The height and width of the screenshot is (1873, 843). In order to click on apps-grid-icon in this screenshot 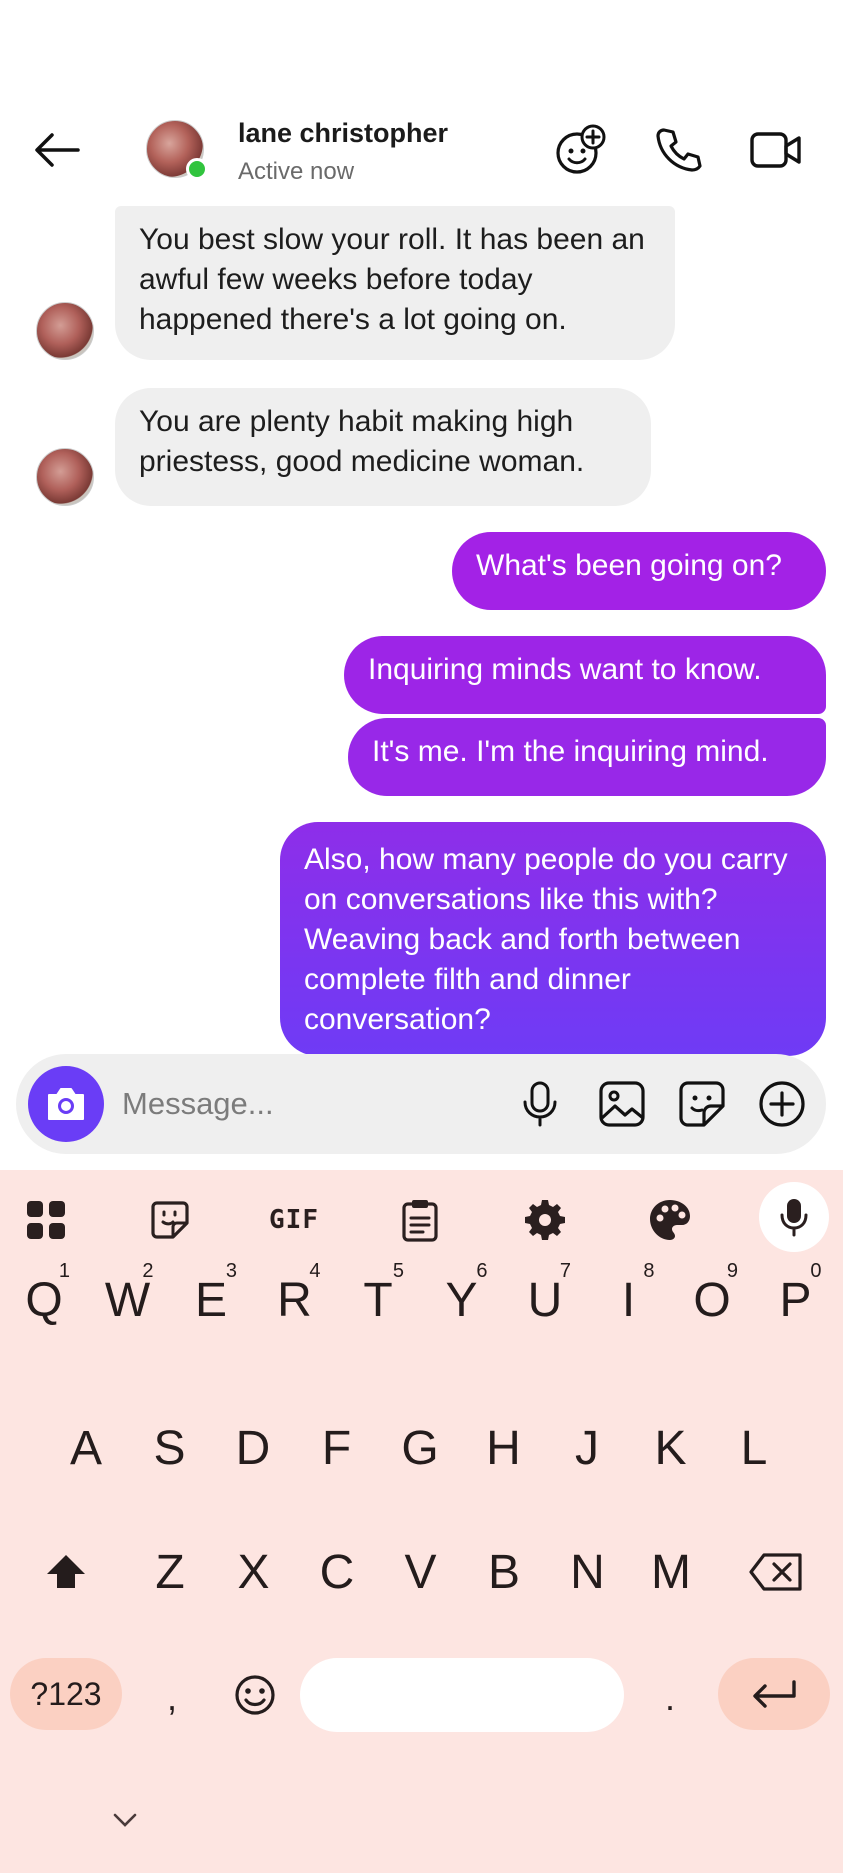, I will do `click(46, 1220)`.